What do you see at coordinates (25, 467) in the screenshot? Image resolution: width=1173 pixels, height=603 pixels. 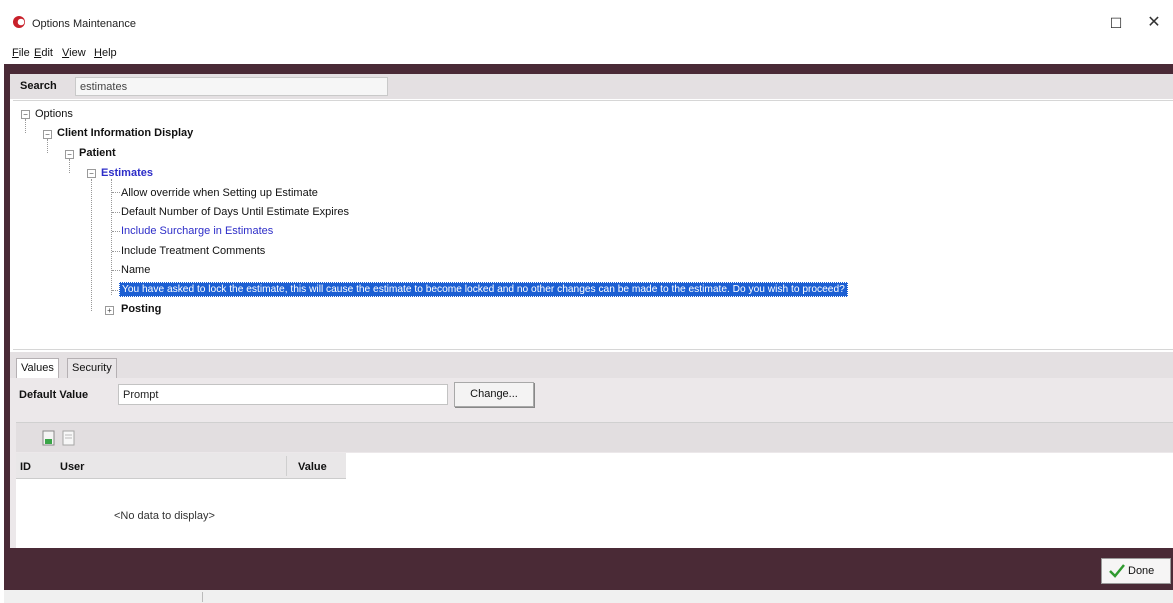 I see `column-header-id: ID` at bounding box center [25, 467].